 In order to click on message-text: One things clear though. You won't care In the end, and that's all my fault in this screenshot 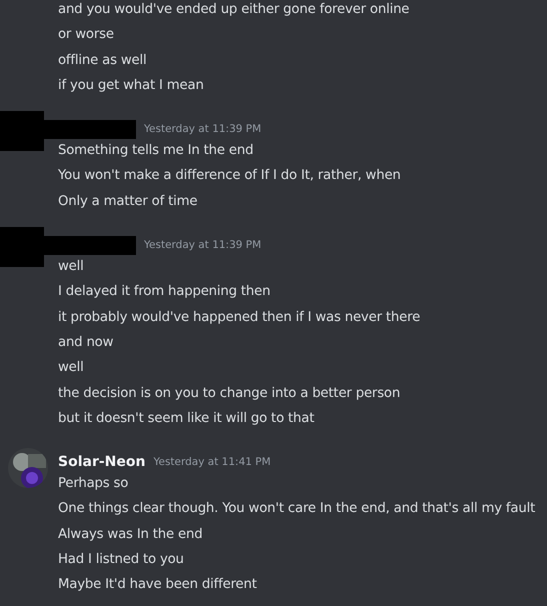, I will do `click(297, 509)`.